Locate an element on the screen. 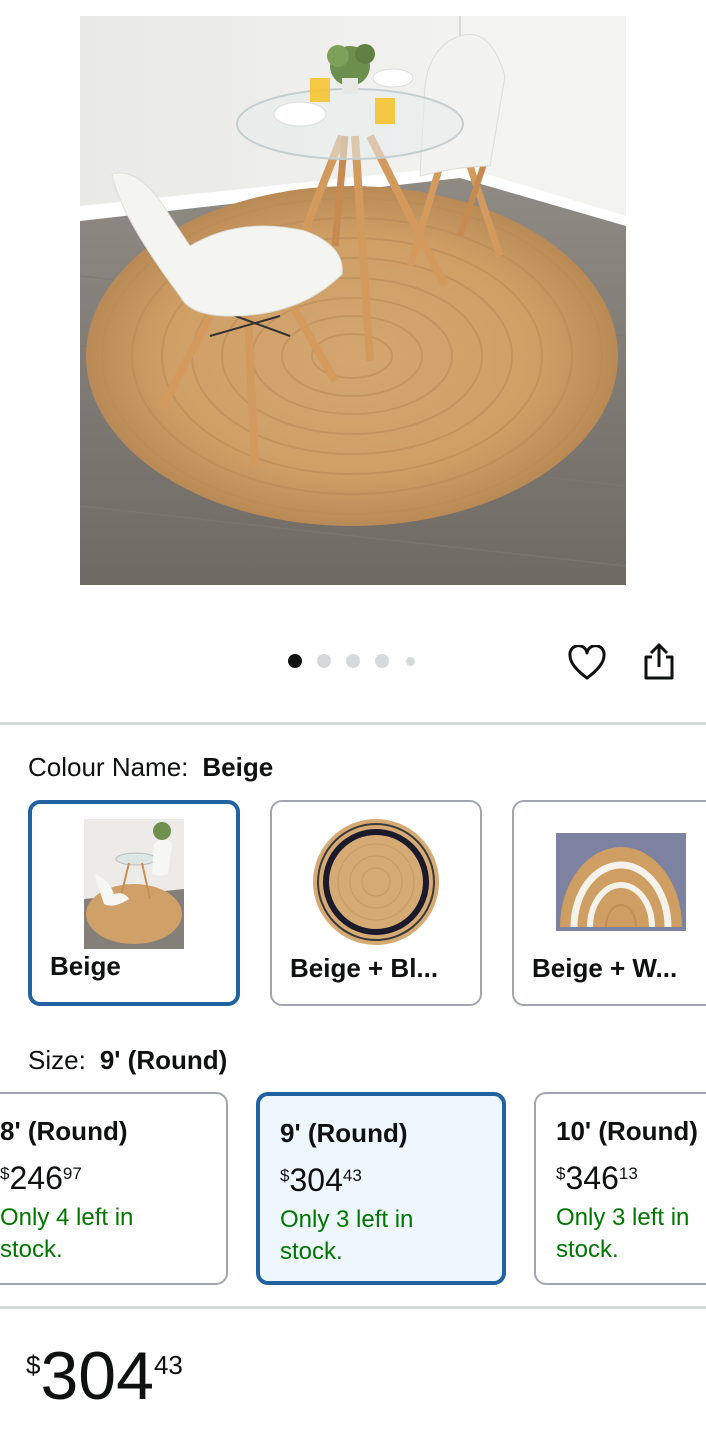 Image resolution: width=706 pixels, height=1440 pixels. colour-option-label: Beige is located at coordinates (85, 966).